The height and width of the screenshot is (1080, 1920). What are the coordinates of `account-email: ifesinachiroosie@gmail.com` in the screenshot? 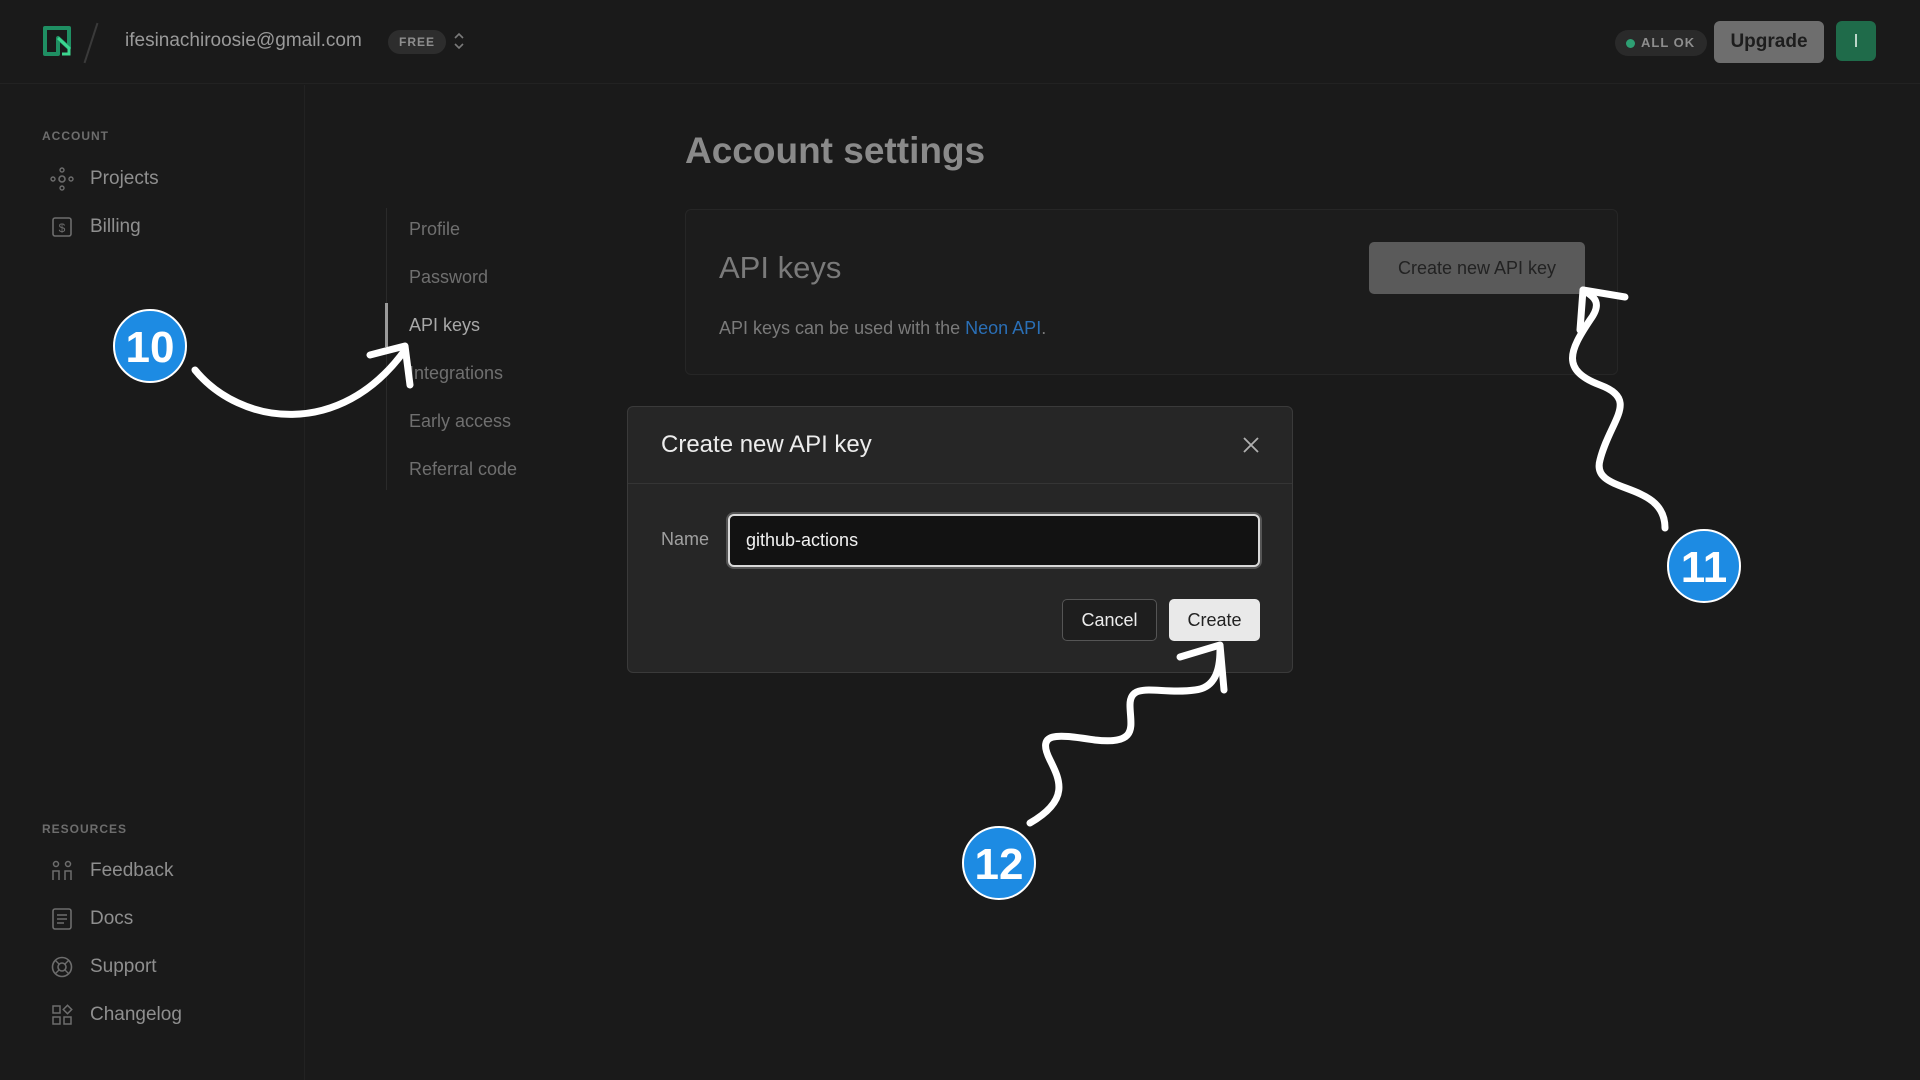 It's located at (243, 41).